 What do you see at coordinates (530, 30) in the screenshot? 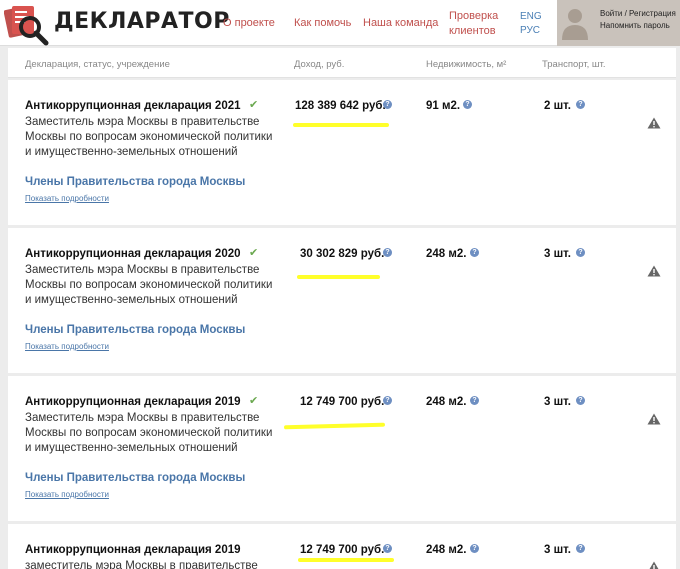
I see `lang-rus: РУС` at bounding box center [530, 30].